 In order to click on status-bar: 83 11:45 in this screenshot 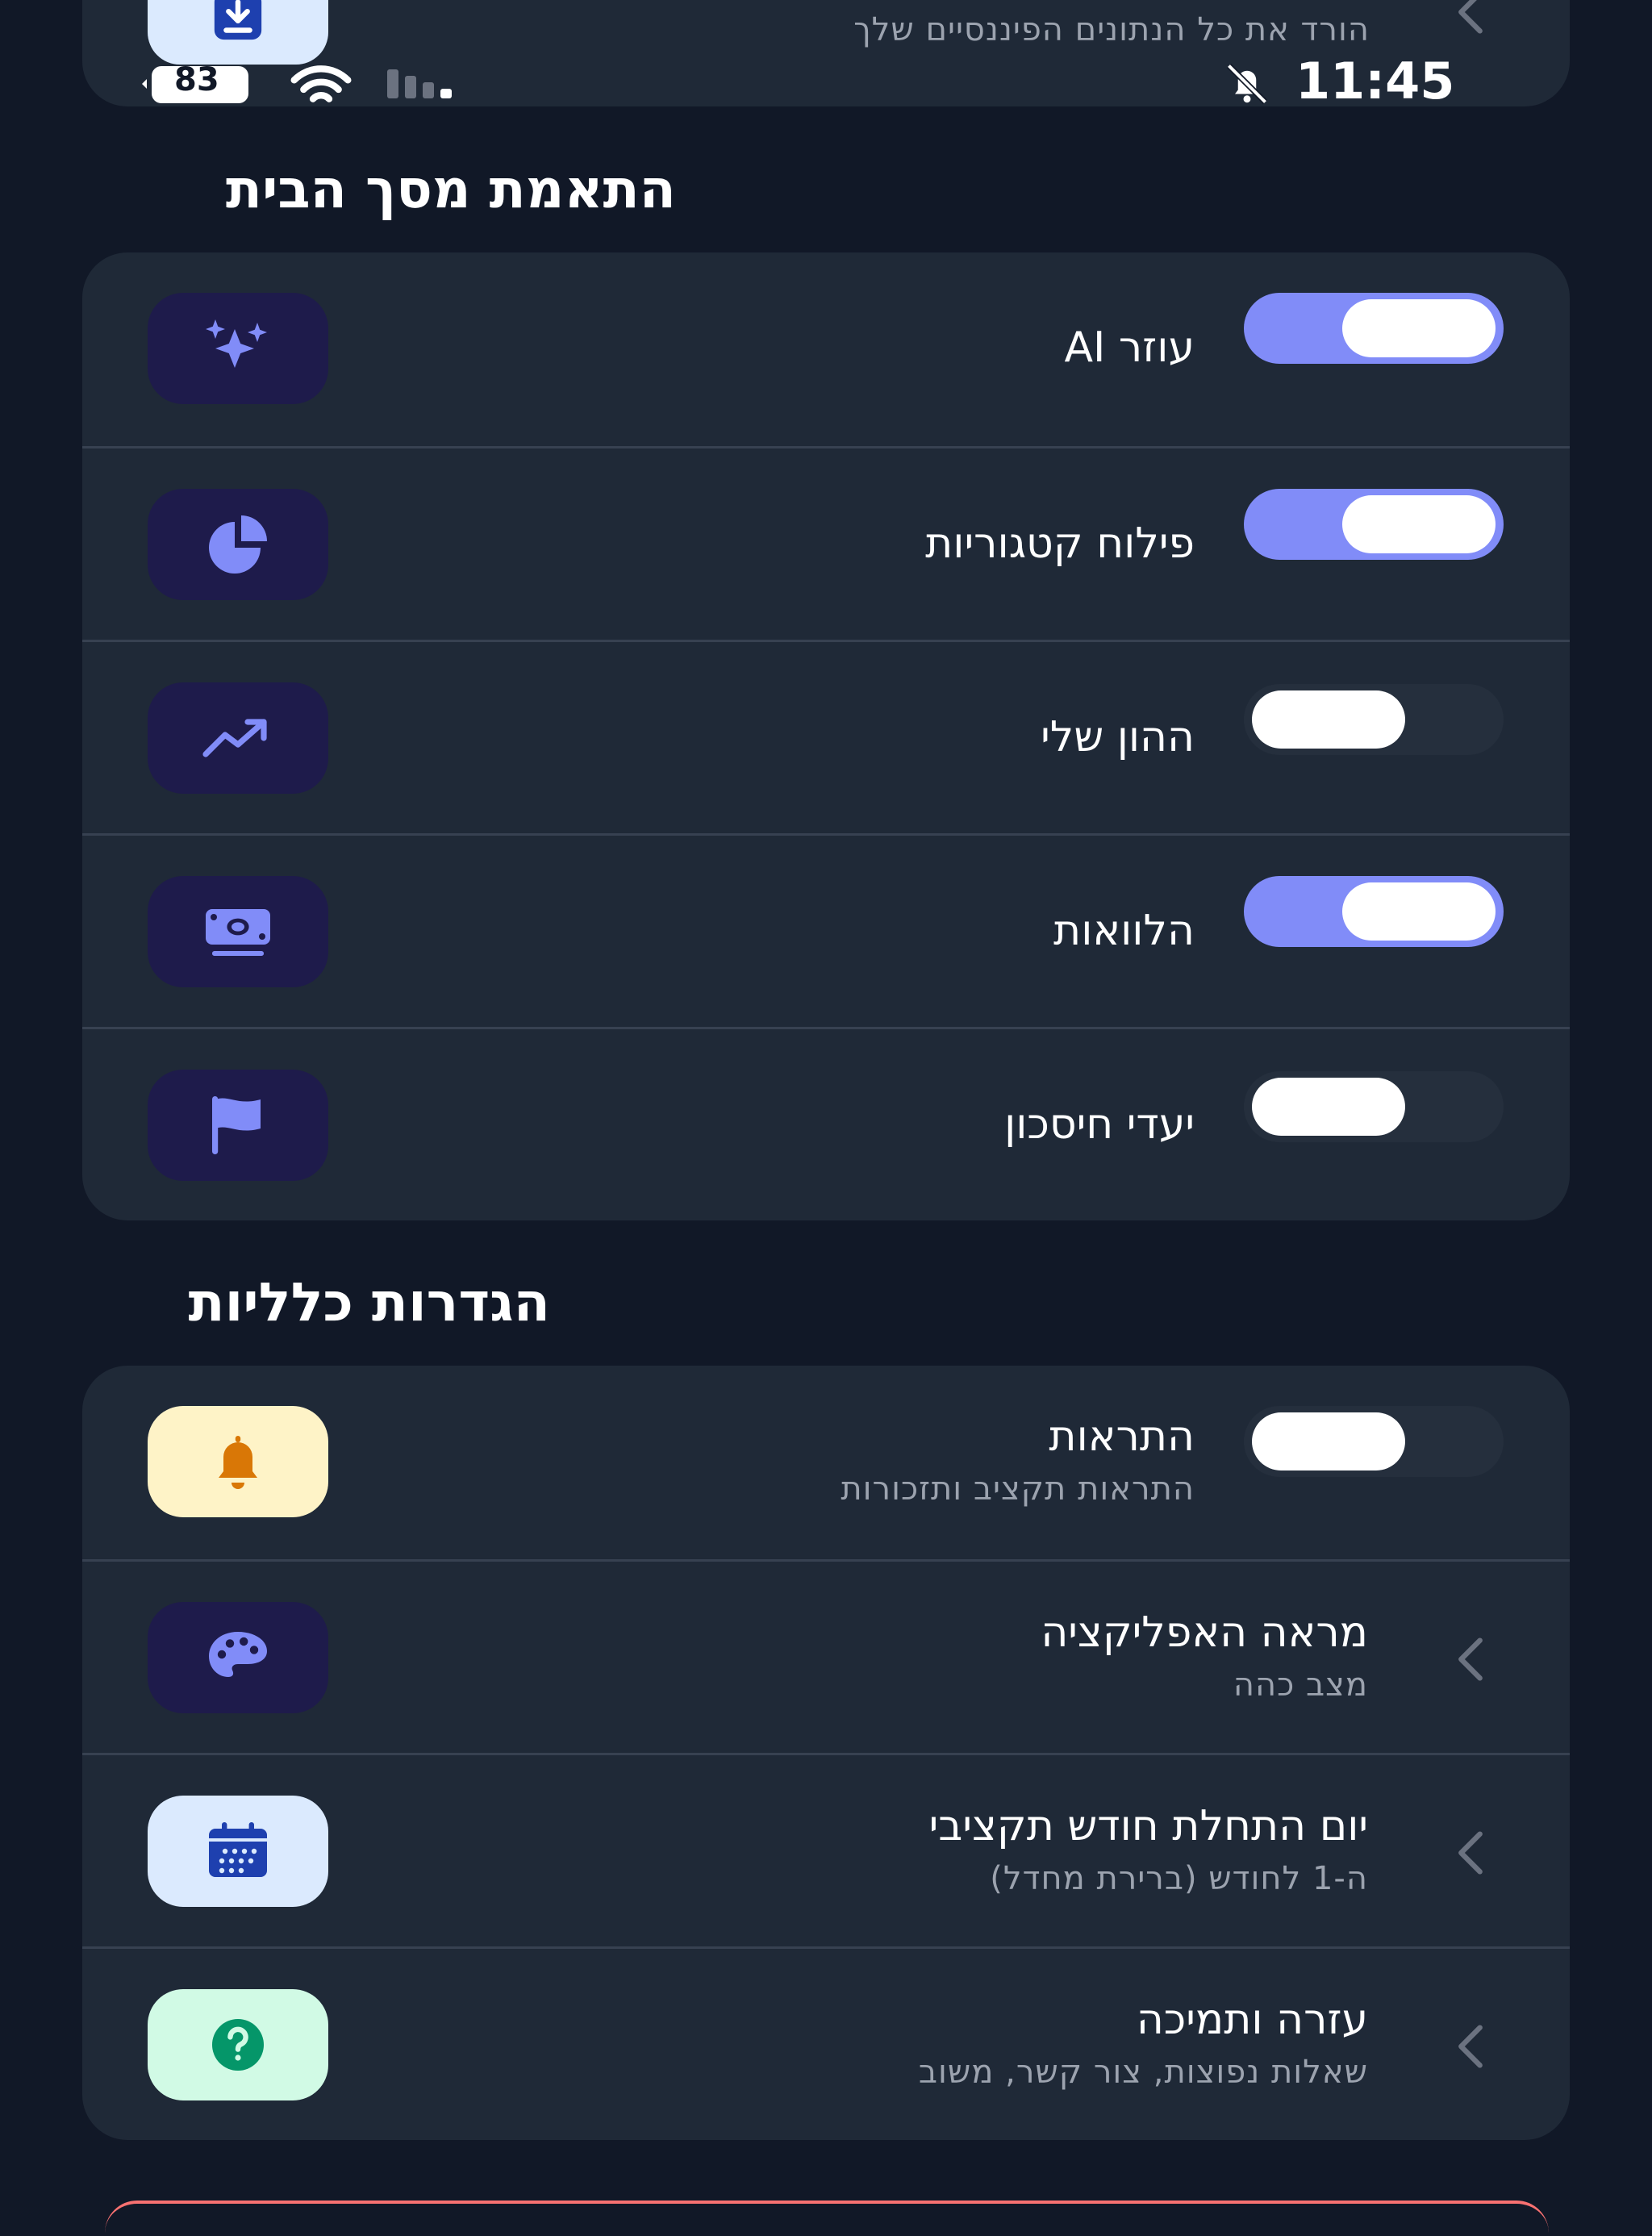, I will do `click(806, 82)`.